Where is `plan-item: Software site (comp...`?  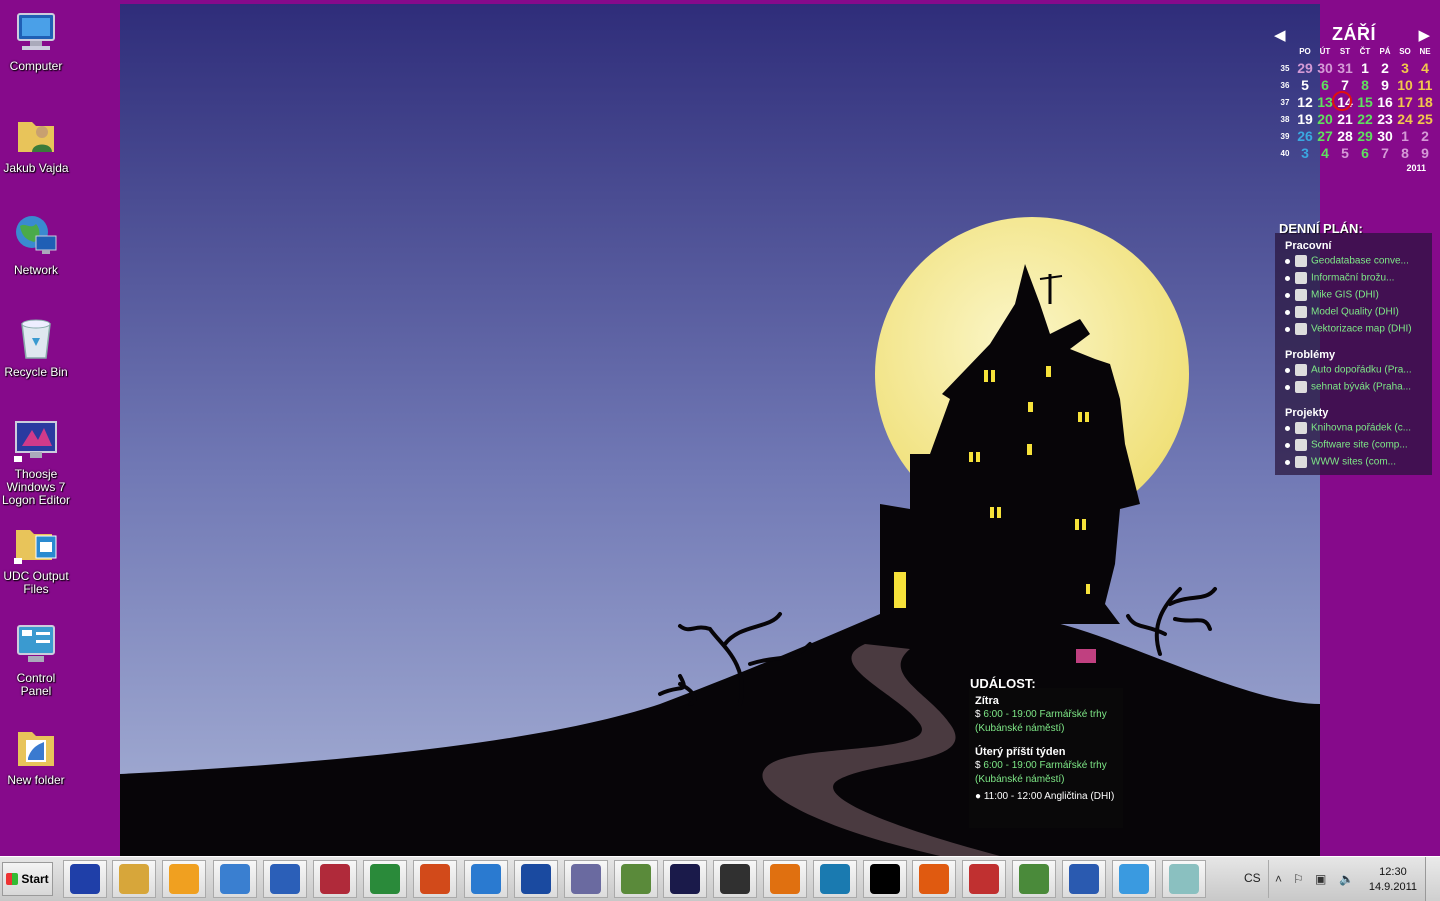
plan-item: Software site (comp... is located at coordinates (1358, 446).